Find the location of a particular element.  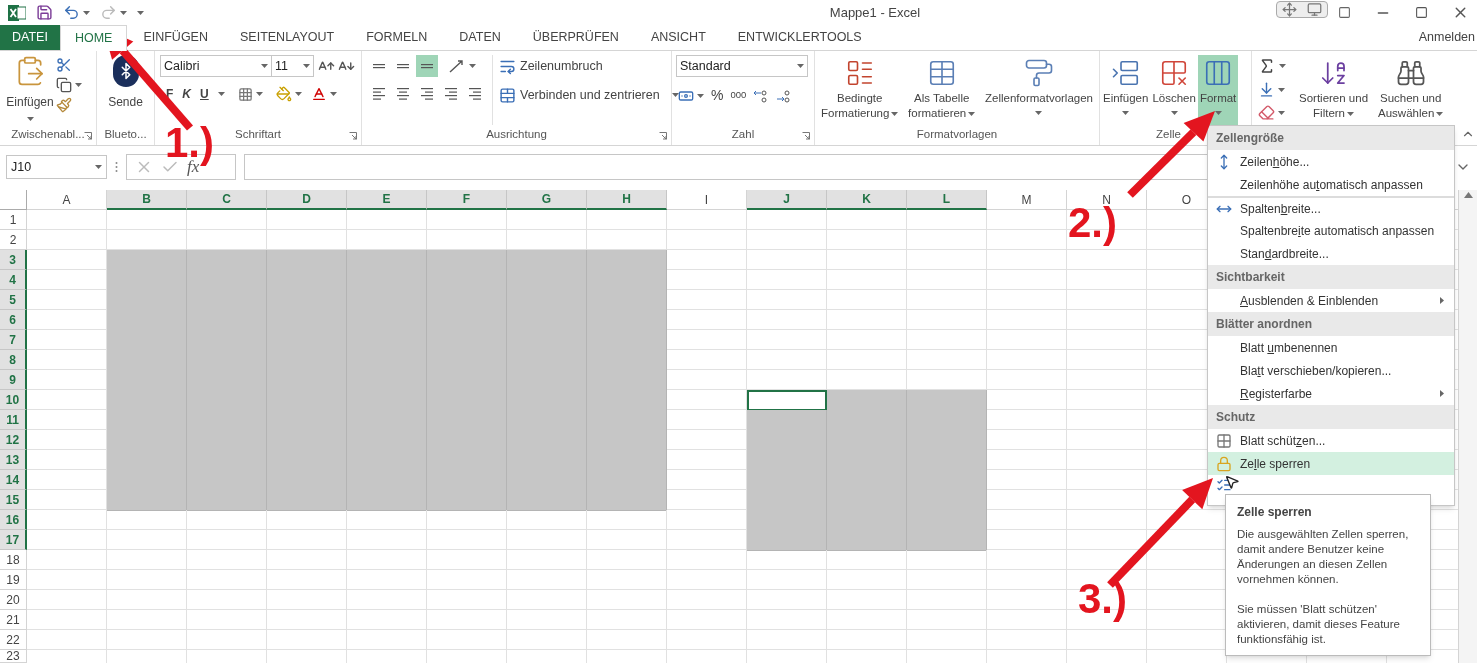

row-header: 20 is located at coordinates (13, 600).